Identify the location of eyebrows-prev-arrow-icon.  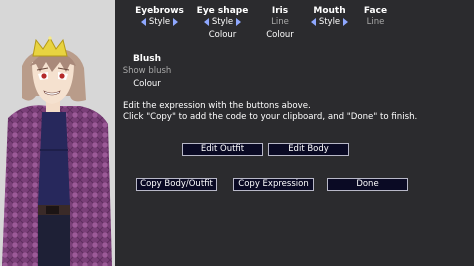
(143, 22).